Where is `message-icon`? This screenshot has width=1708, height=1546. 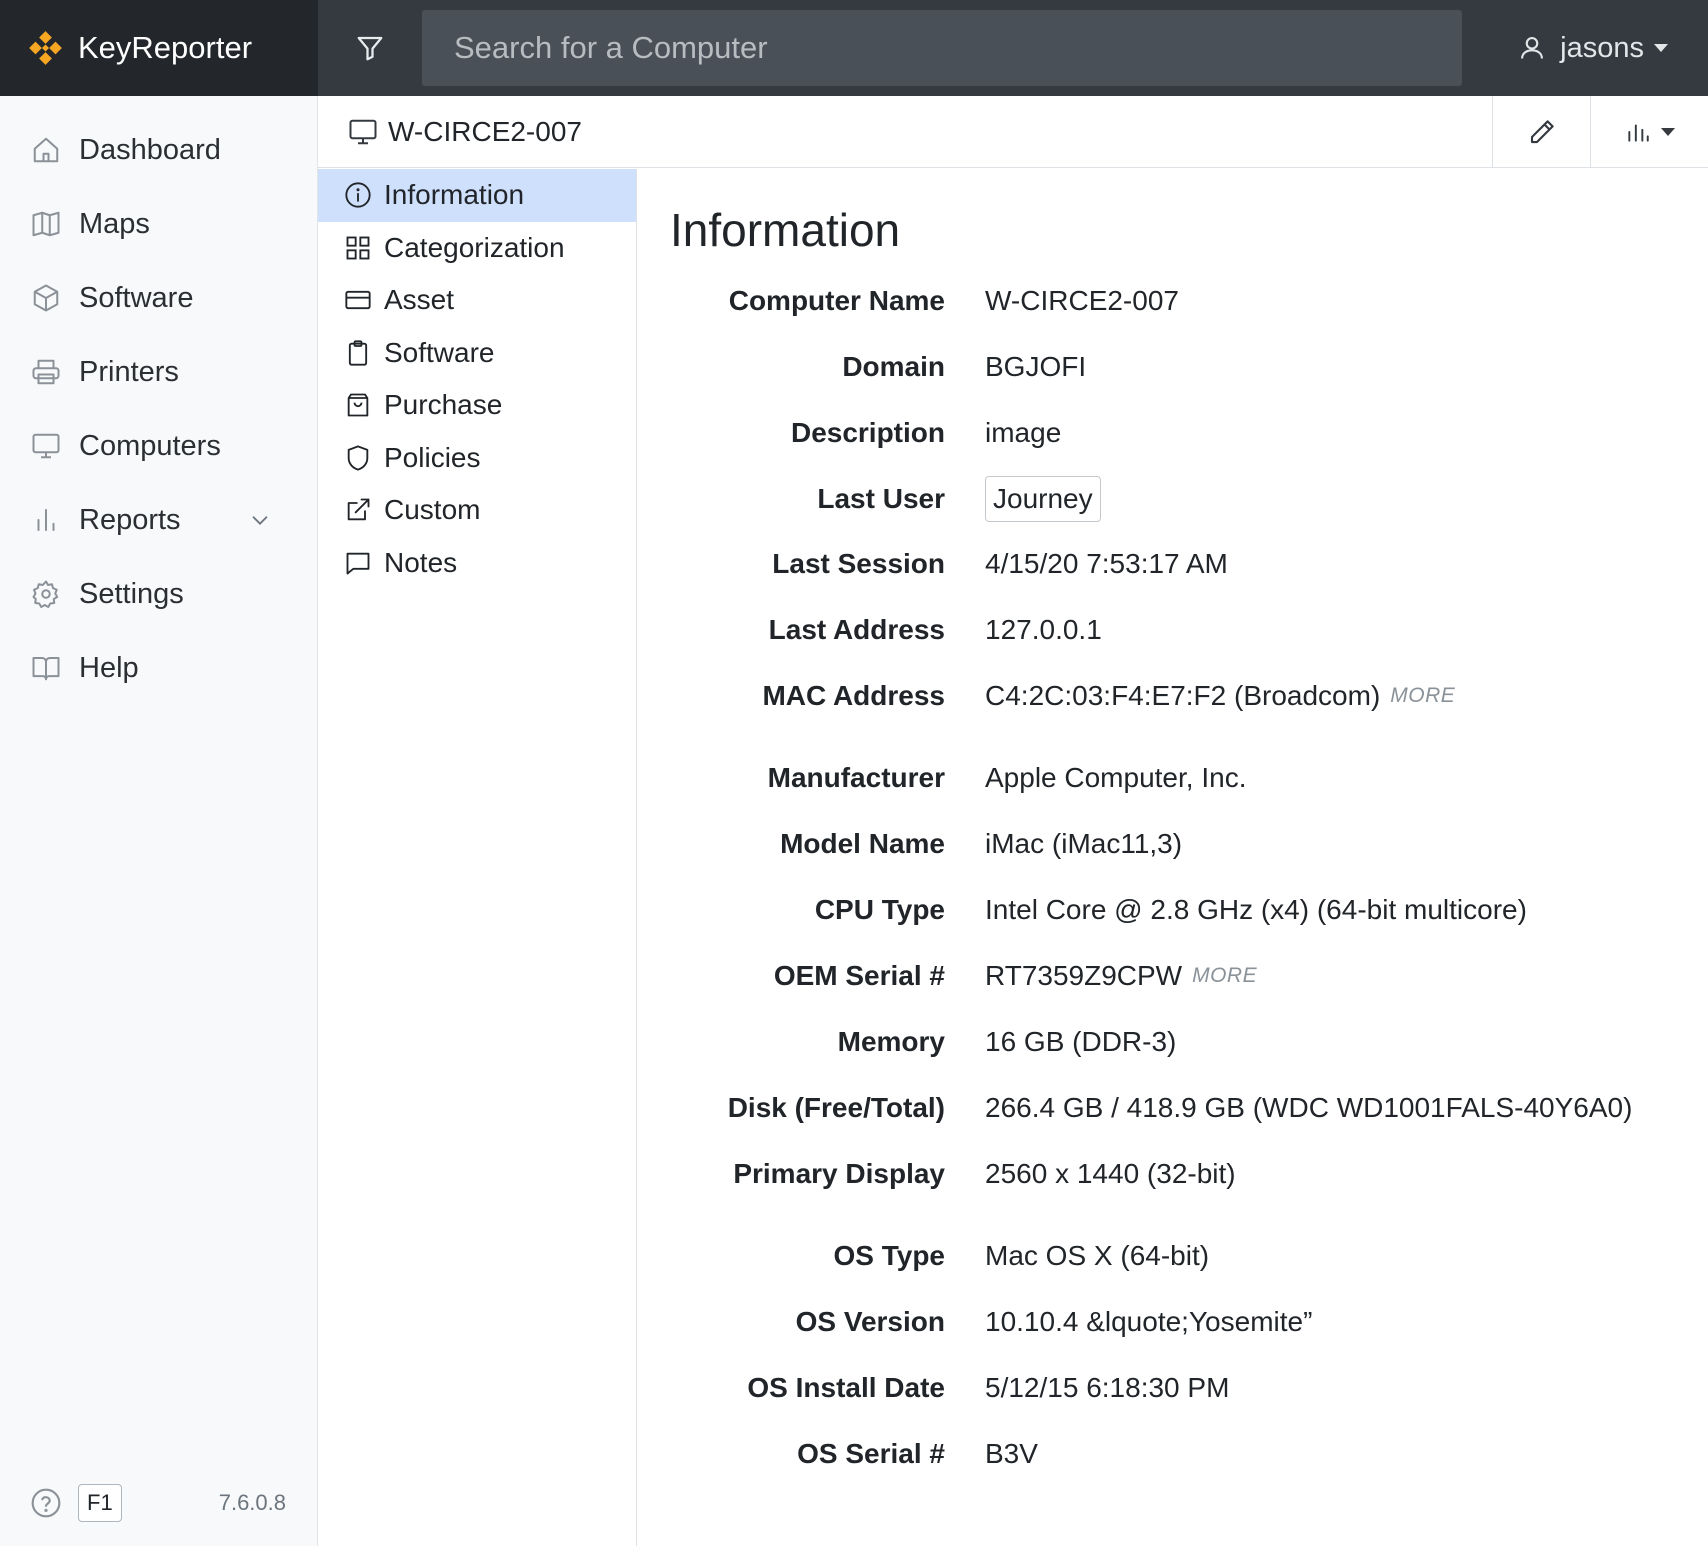
message-icon is located at coordinates (358, 563).